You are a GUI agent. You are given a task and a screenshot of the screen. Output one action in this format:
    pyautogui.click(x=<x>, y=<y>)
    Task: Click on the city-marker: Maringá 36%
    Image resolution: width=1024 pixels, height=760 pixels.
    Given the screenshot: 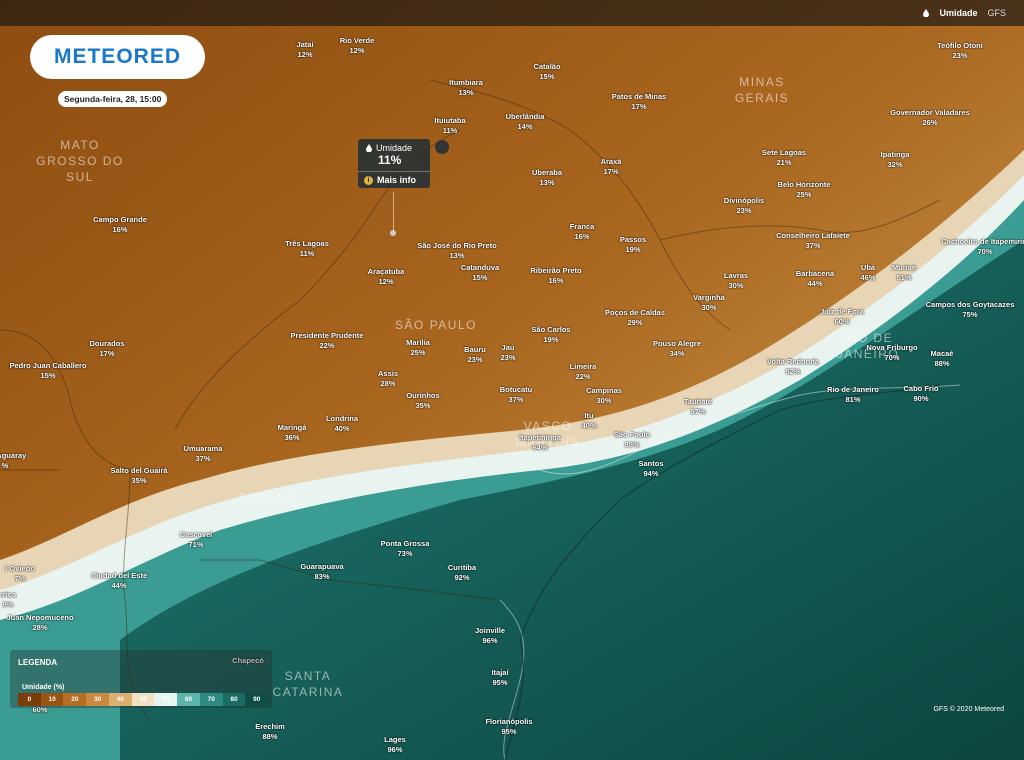 What is the action you would take?
    pyautogui.click(x=292, y=433)
    